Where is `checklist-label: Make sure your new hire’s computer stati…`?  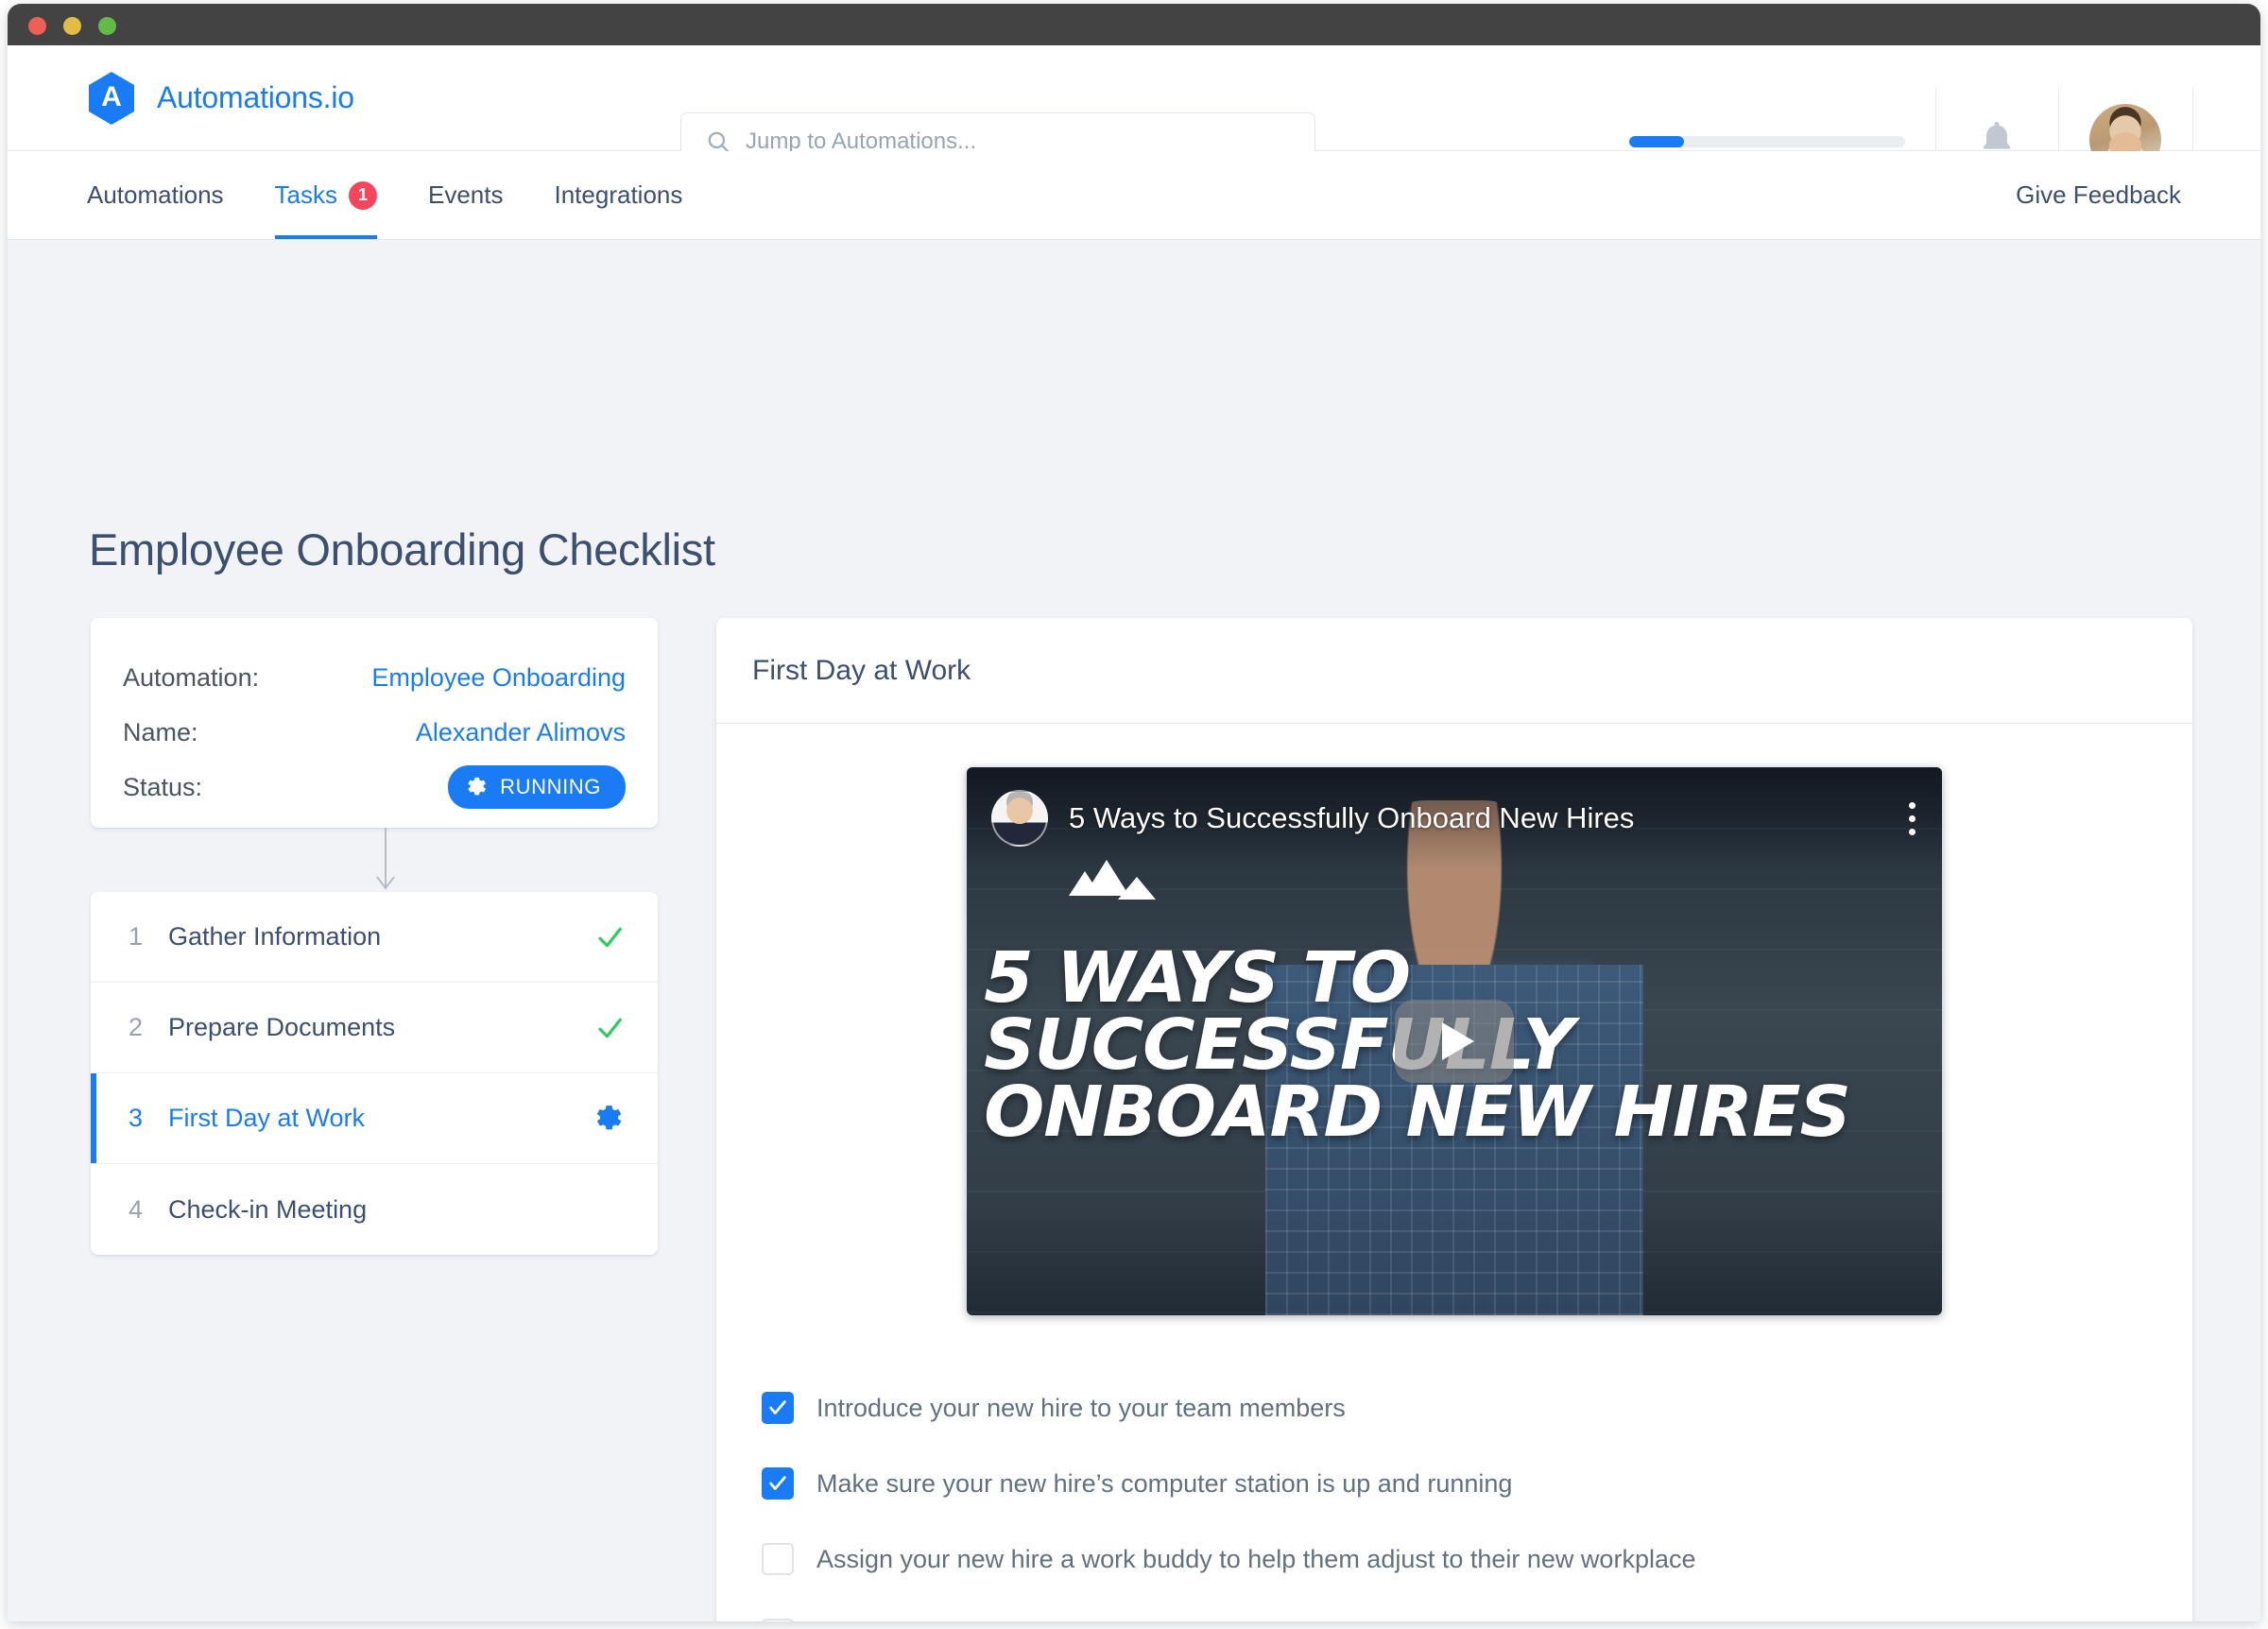 checklist-label: Make sure your new hire’s computer stati… is located at coordinates (1164, 1483).